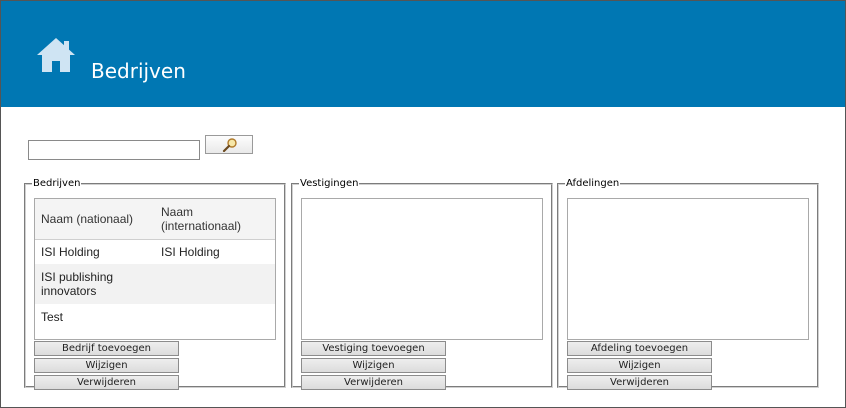 This screenshot has height=408, width=846. What do you see at coordinates (373, 348) in the screenshot?
I see `add-location-button: Vestiging toevoegen` at bounding box center [373, 348].